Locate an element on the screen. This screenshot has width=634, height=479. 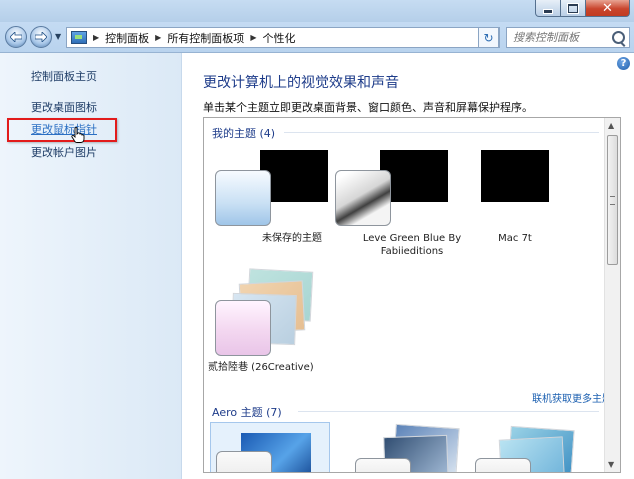
search-box is located at coordinates (568, 37).